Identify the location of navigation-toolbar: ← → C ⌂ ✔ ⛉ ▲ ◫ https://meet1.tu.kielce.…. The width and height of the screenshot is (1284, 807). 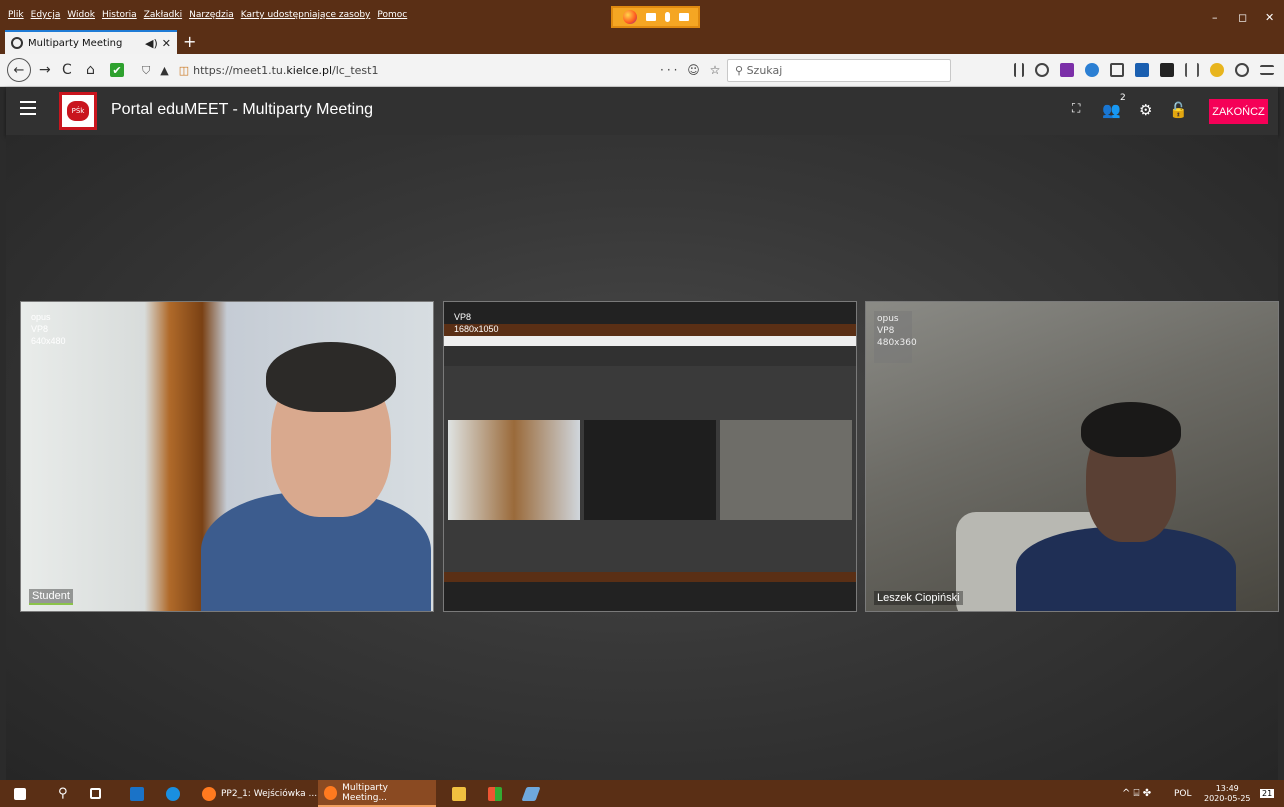
(642, 70).